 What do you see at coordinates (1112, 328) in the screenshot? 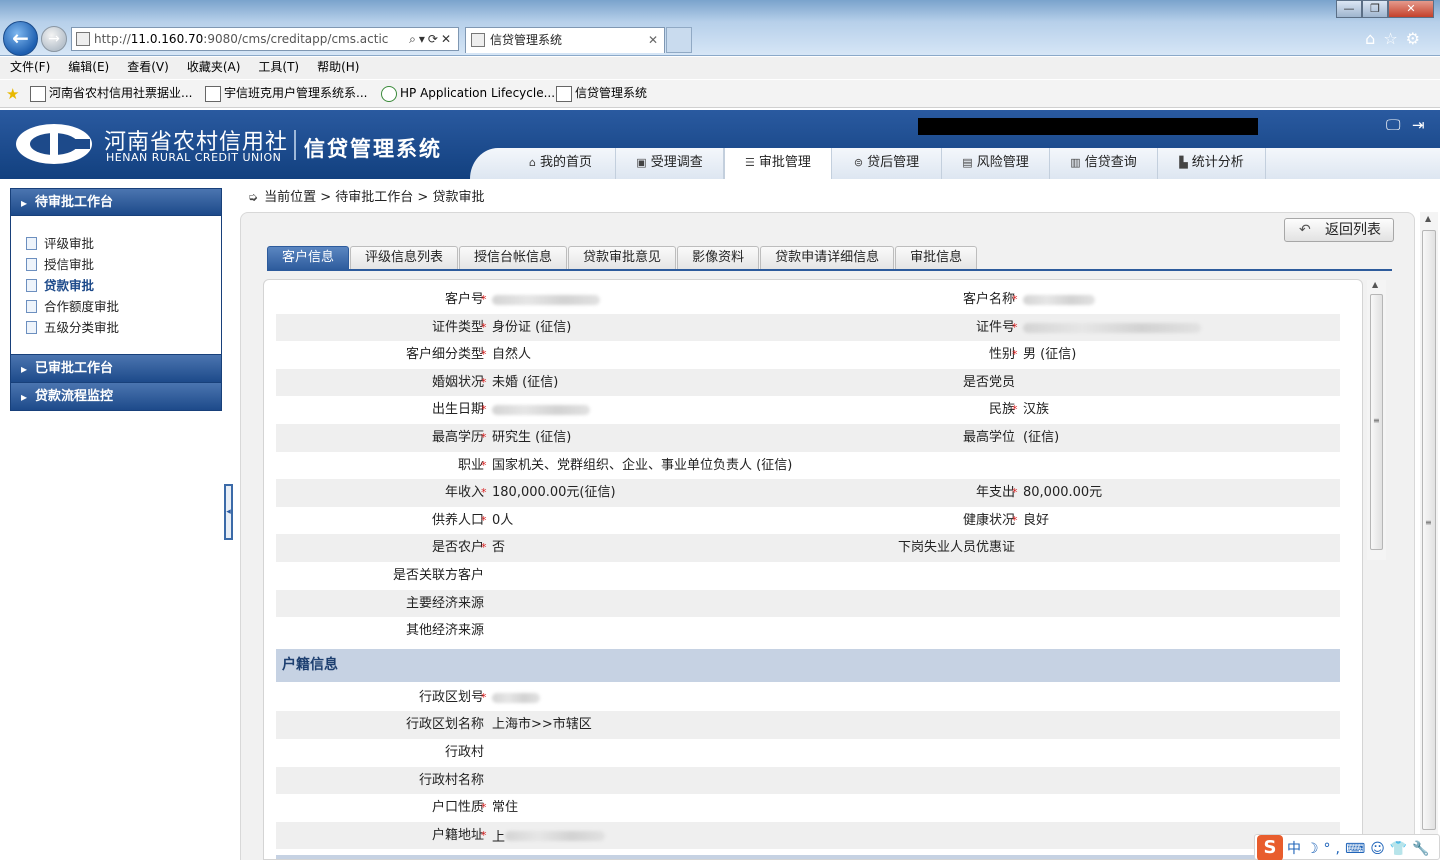
I see `id-no-value` at bounding box center [1112, 328].